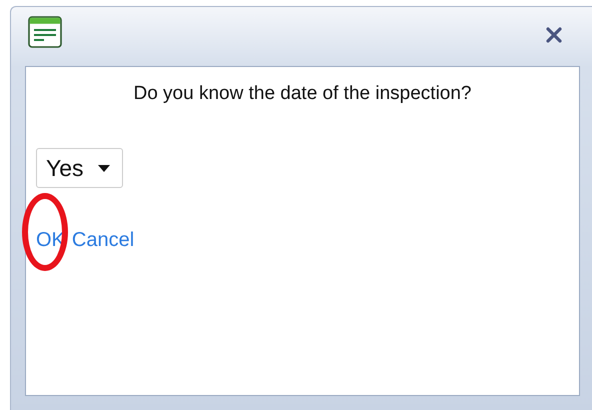 The height and width of the screenshot is (410, 592). Describe the element at coordinates (103, 240) in the screenshot. I see `cancel-link: Cancel` at that location.